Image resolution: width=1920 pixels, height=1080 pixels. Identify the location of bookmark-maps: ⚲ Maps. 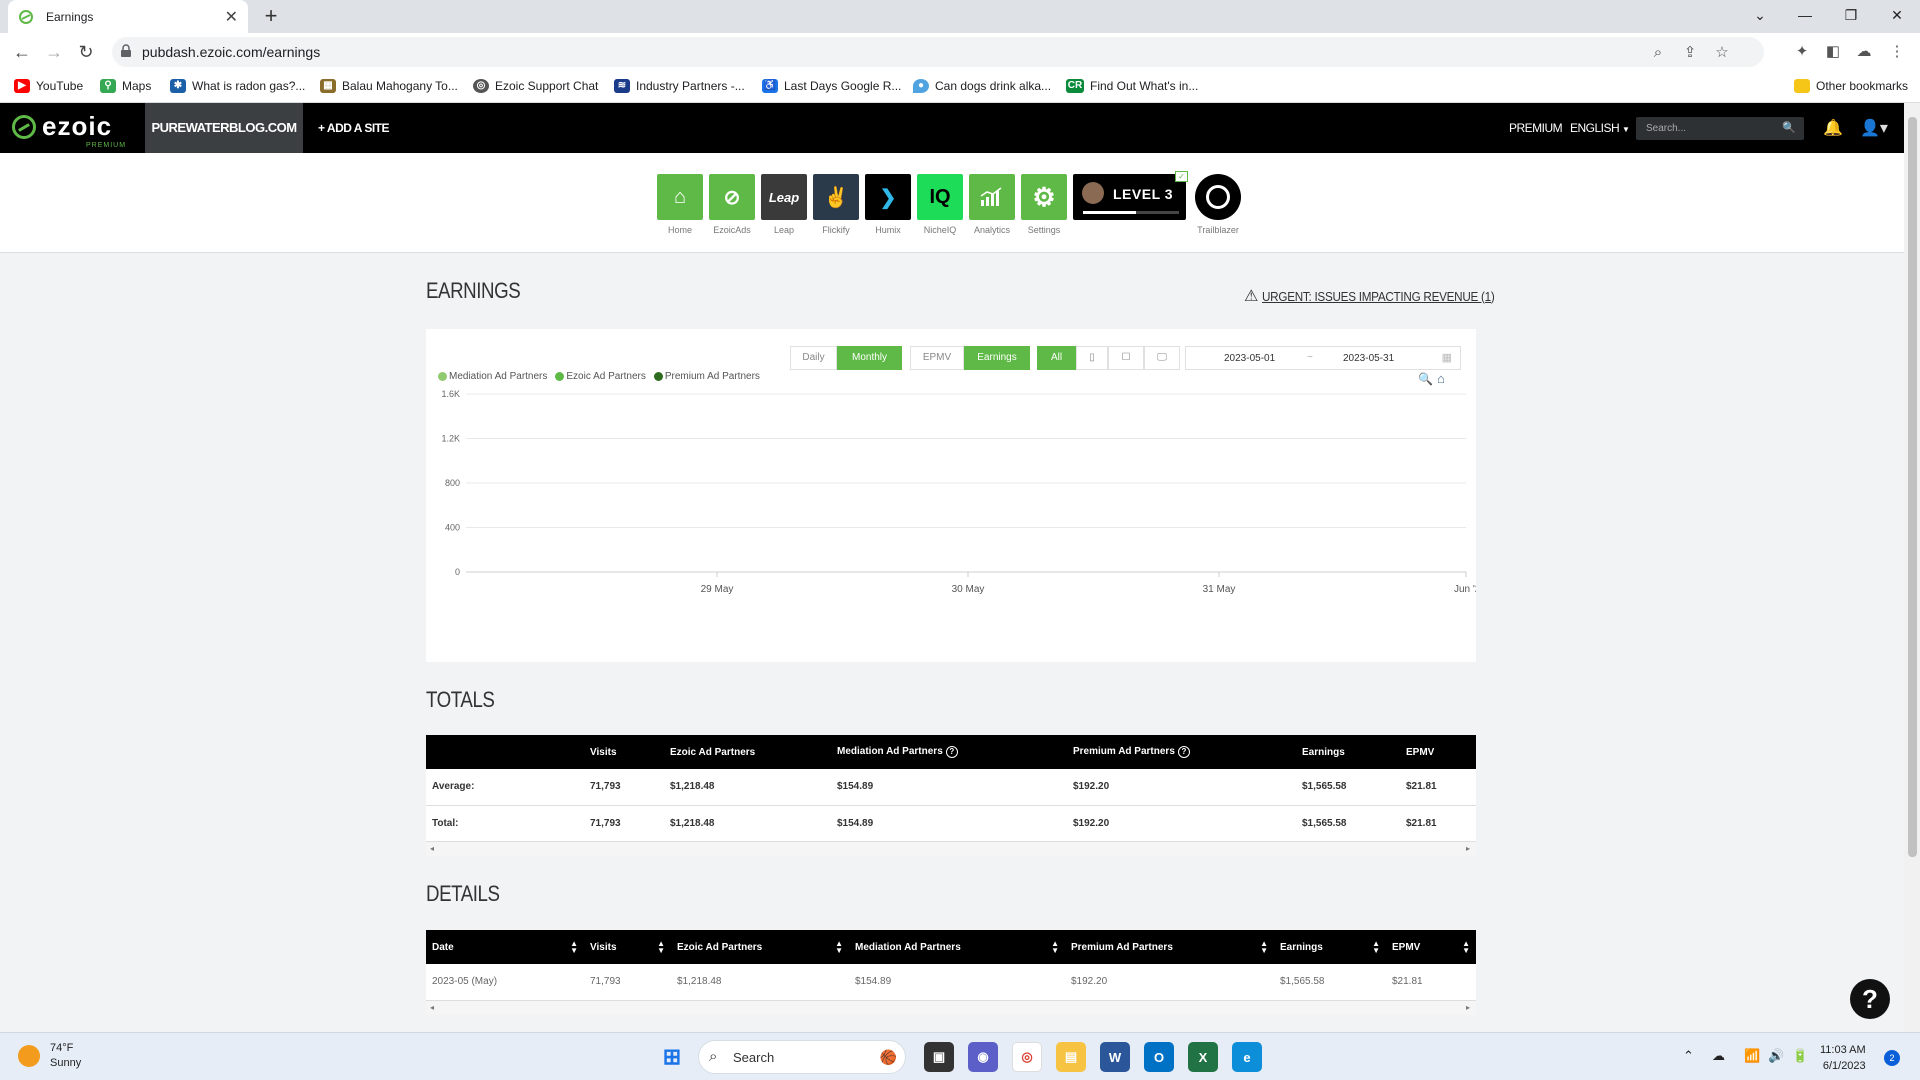
(125, 86).